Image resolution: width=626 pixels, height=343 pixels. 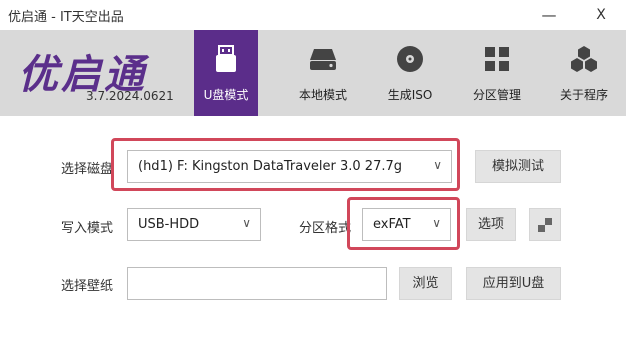 What do you see at coordinates (392, 224) in the screenshot?
I see `partition-format-value: exFAT` at bounding box center [392, 224].